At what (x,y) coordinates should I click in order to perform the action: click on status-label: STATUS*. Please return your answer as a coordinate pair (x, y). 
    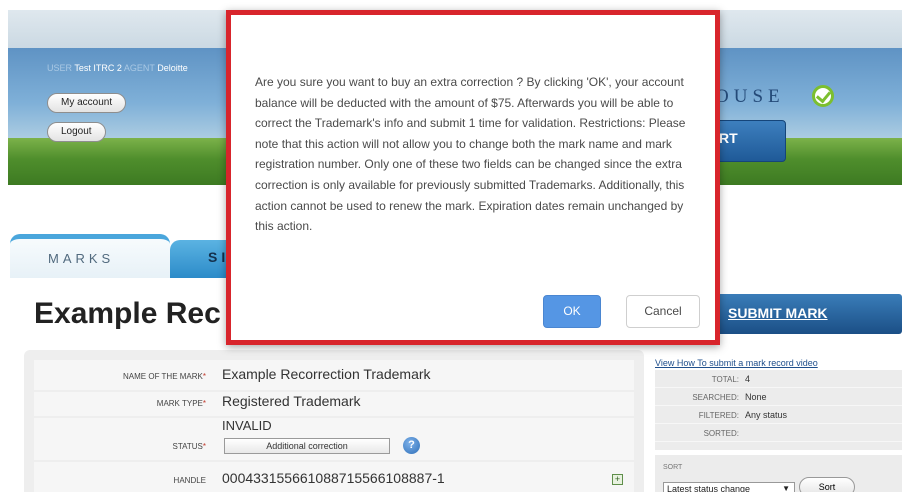
    Looking at the image, I should click on (189, 446).